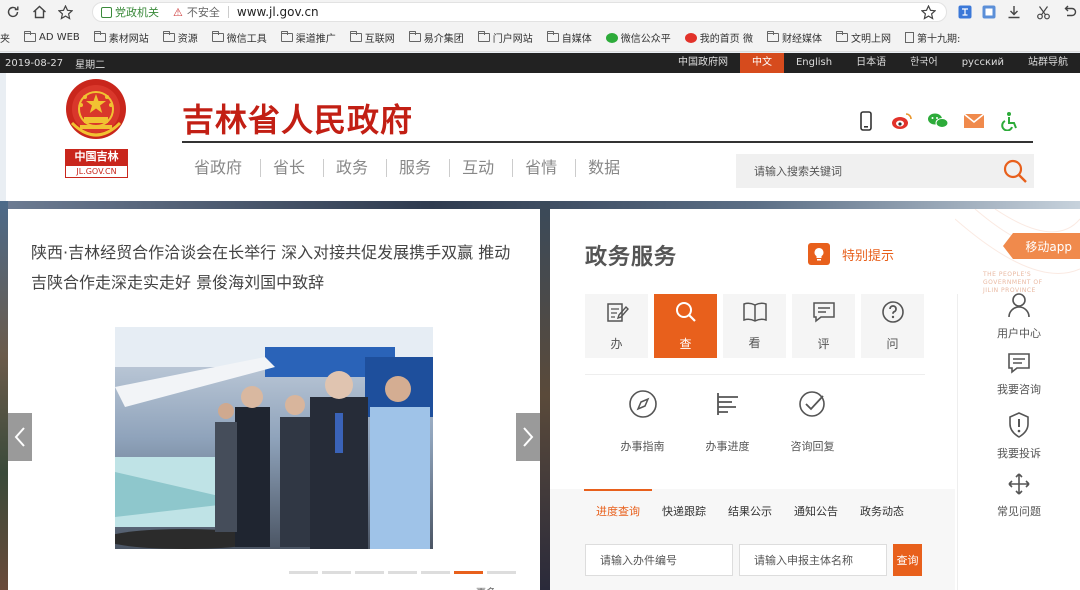  I want to click on bookmark-item: AD WEB, so click(52, 37).